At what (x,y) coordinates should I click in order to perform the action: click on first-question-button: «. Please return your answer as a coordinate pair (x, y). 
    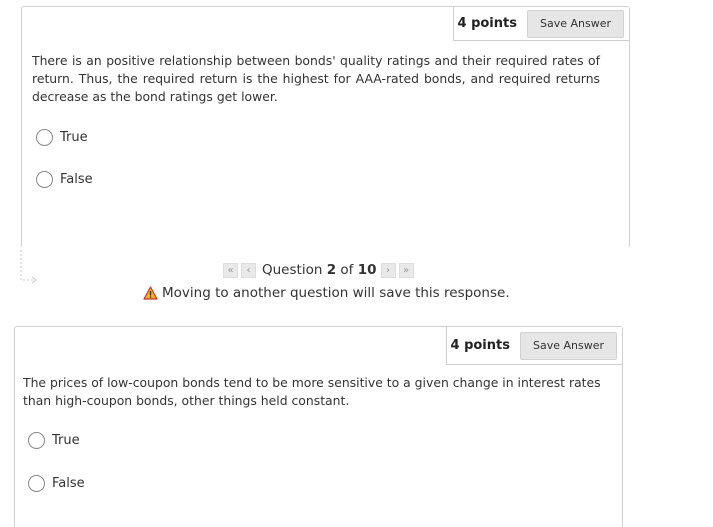
    Looking at the image, I should click on (230, 270).